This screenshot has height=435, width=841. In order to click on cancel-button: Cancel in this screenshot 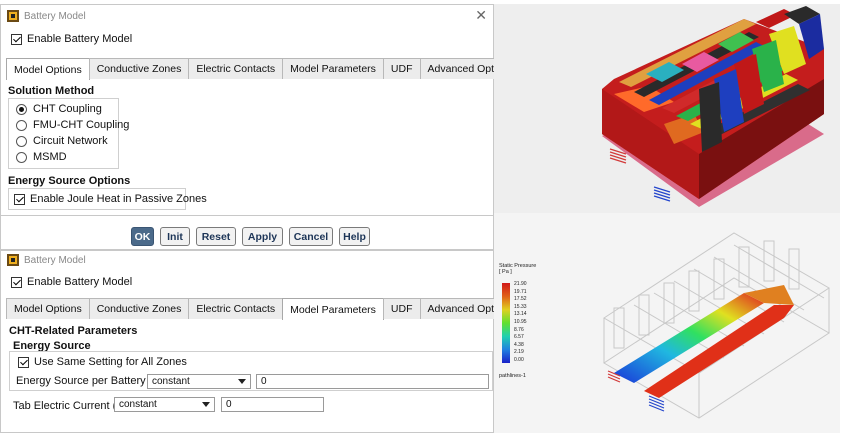, I will do `click(311, 236)`.